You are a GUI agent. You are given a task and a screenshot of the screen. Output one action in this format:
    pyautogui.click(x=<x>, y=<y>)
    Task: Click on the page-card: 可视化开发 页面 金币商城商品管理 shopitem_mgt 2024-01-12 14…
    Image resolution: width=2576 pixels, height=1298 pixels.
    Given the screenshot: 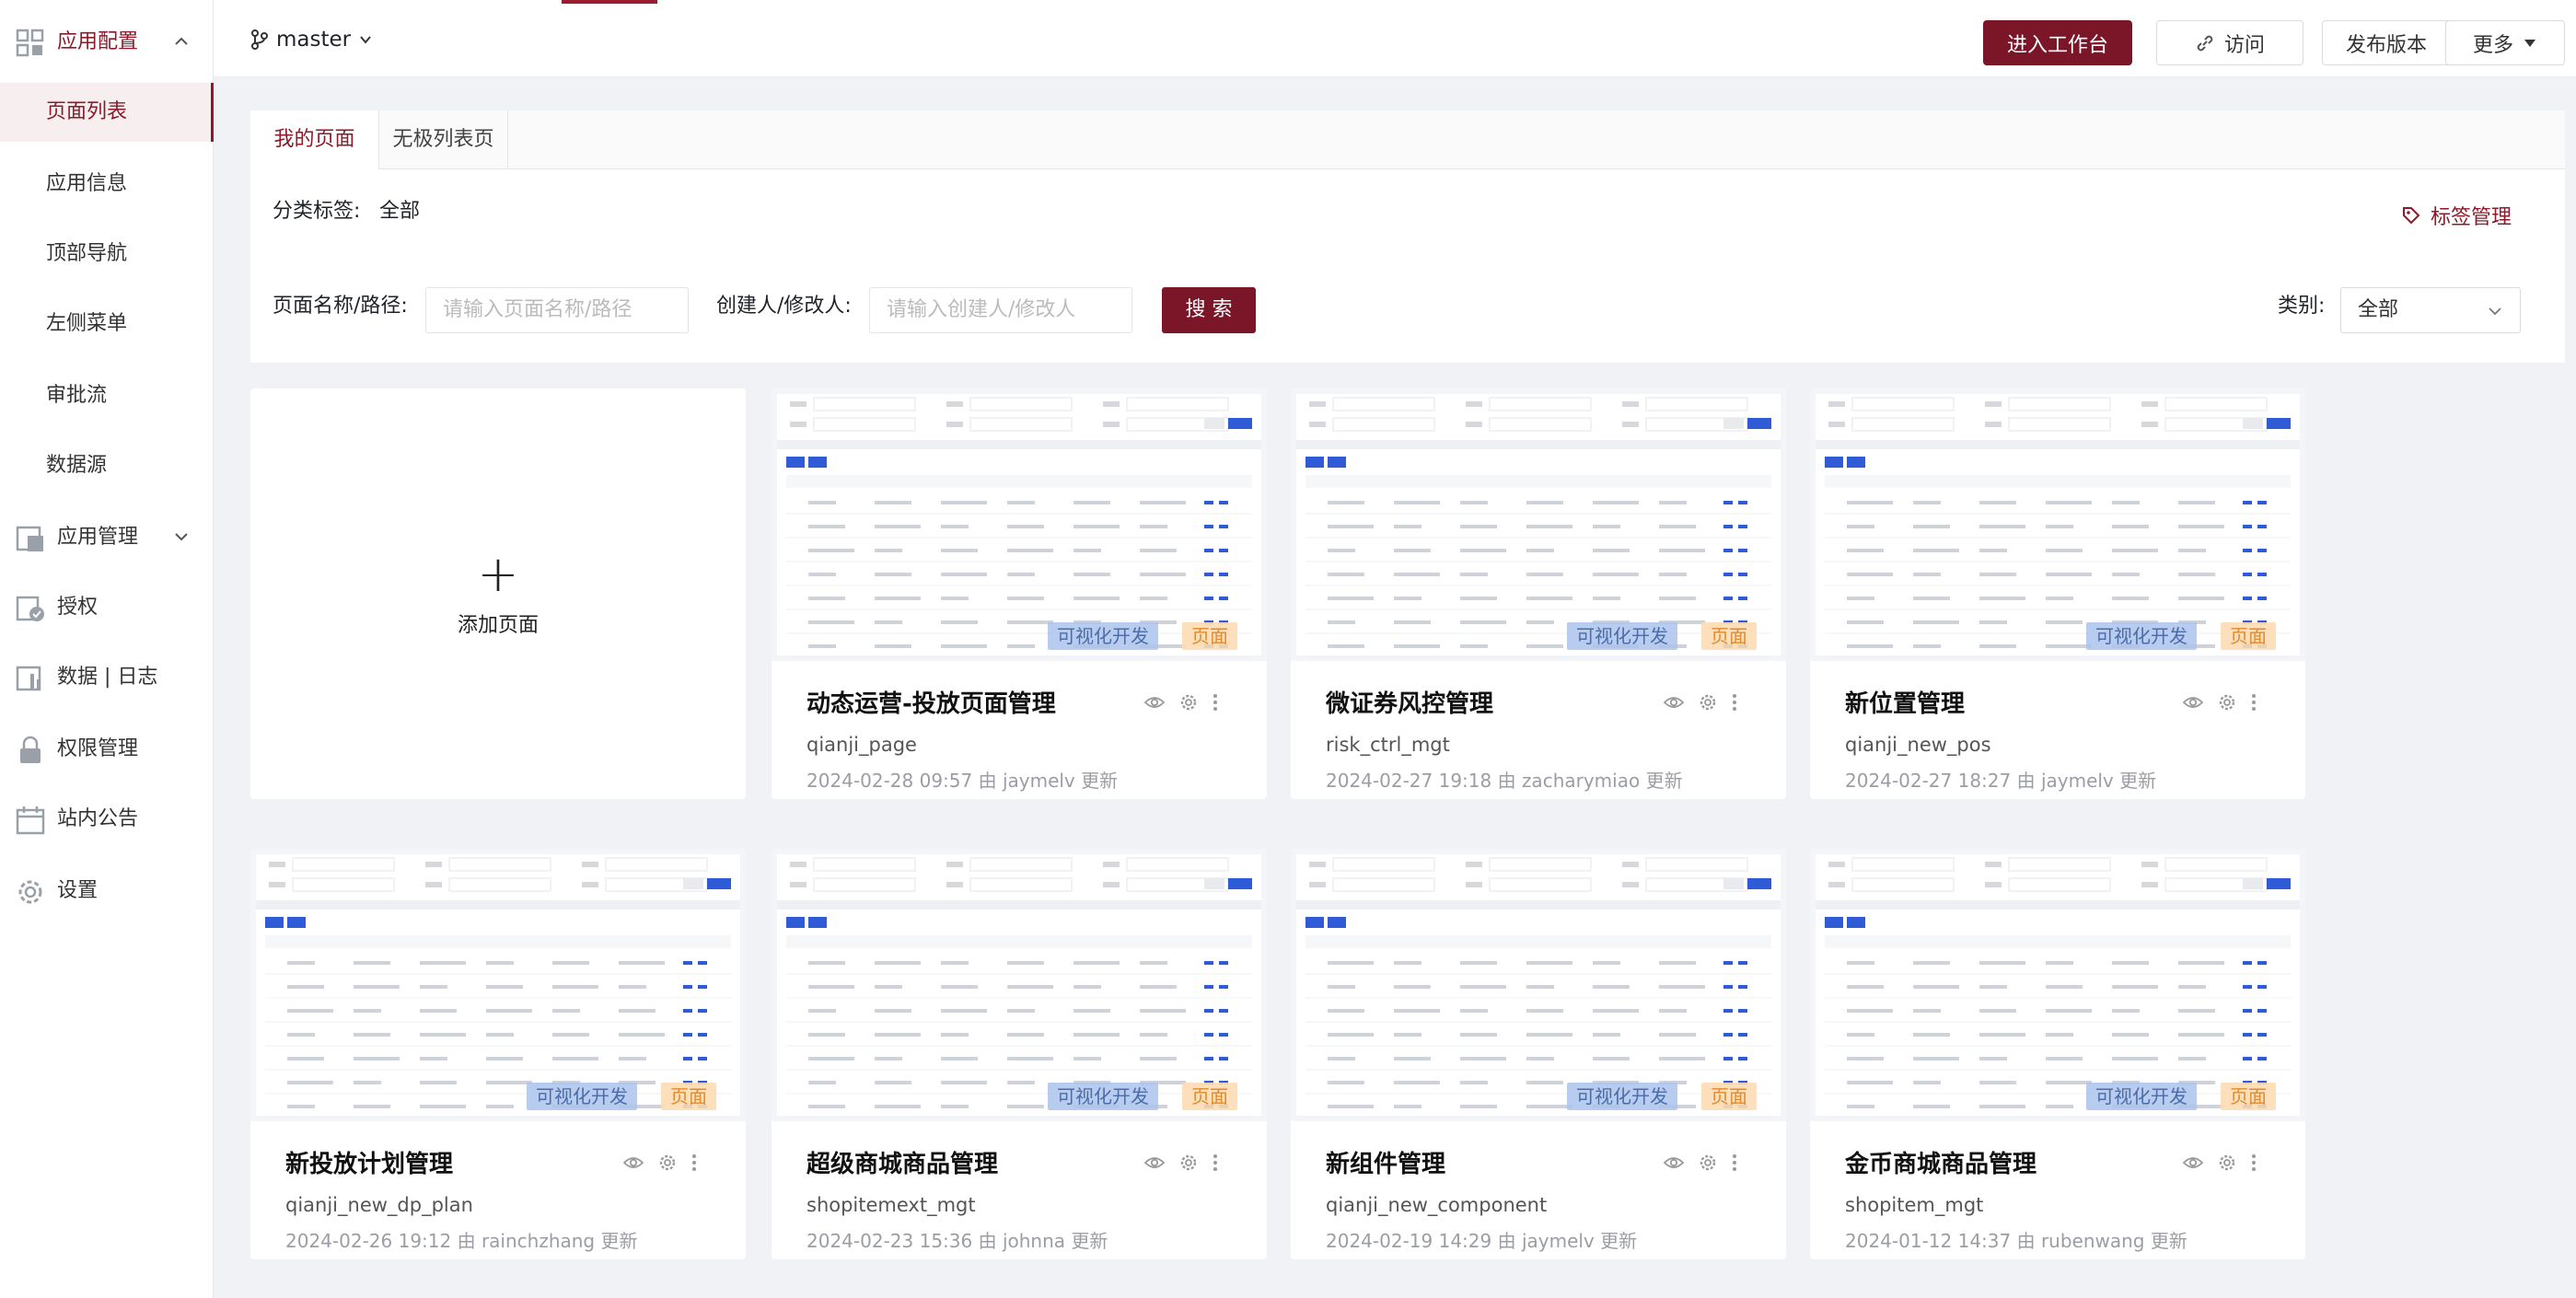 What is the action you would take?
    pyautogui.click(x=2057, y=1054)
    